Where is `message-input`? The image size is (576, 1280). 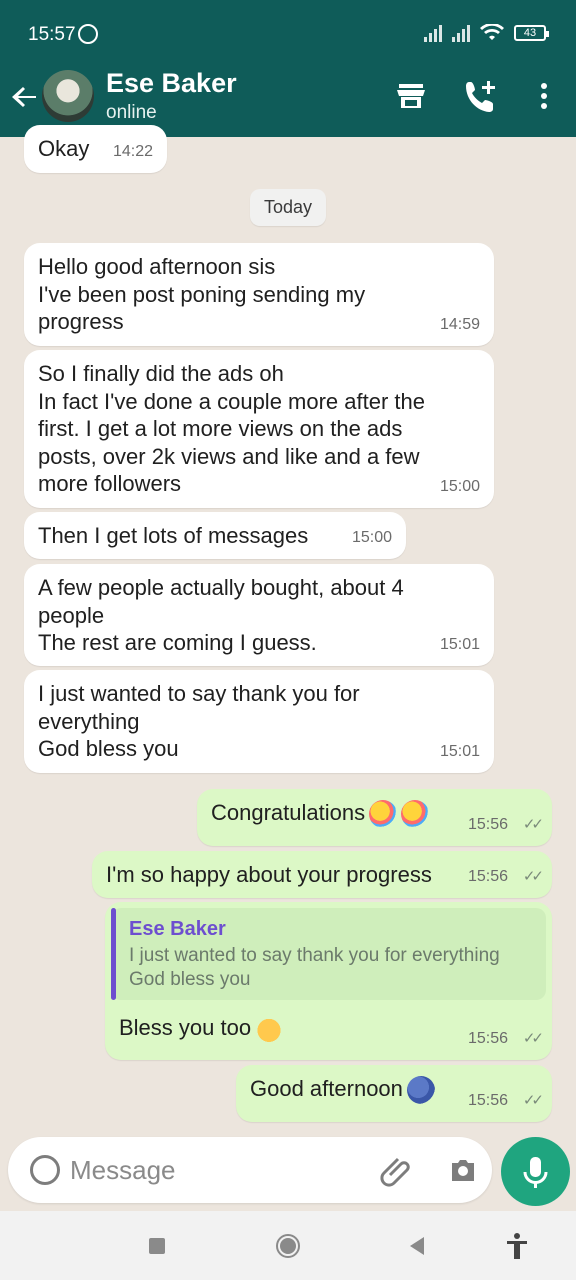
message-input is located at coordinates (220, 1170).